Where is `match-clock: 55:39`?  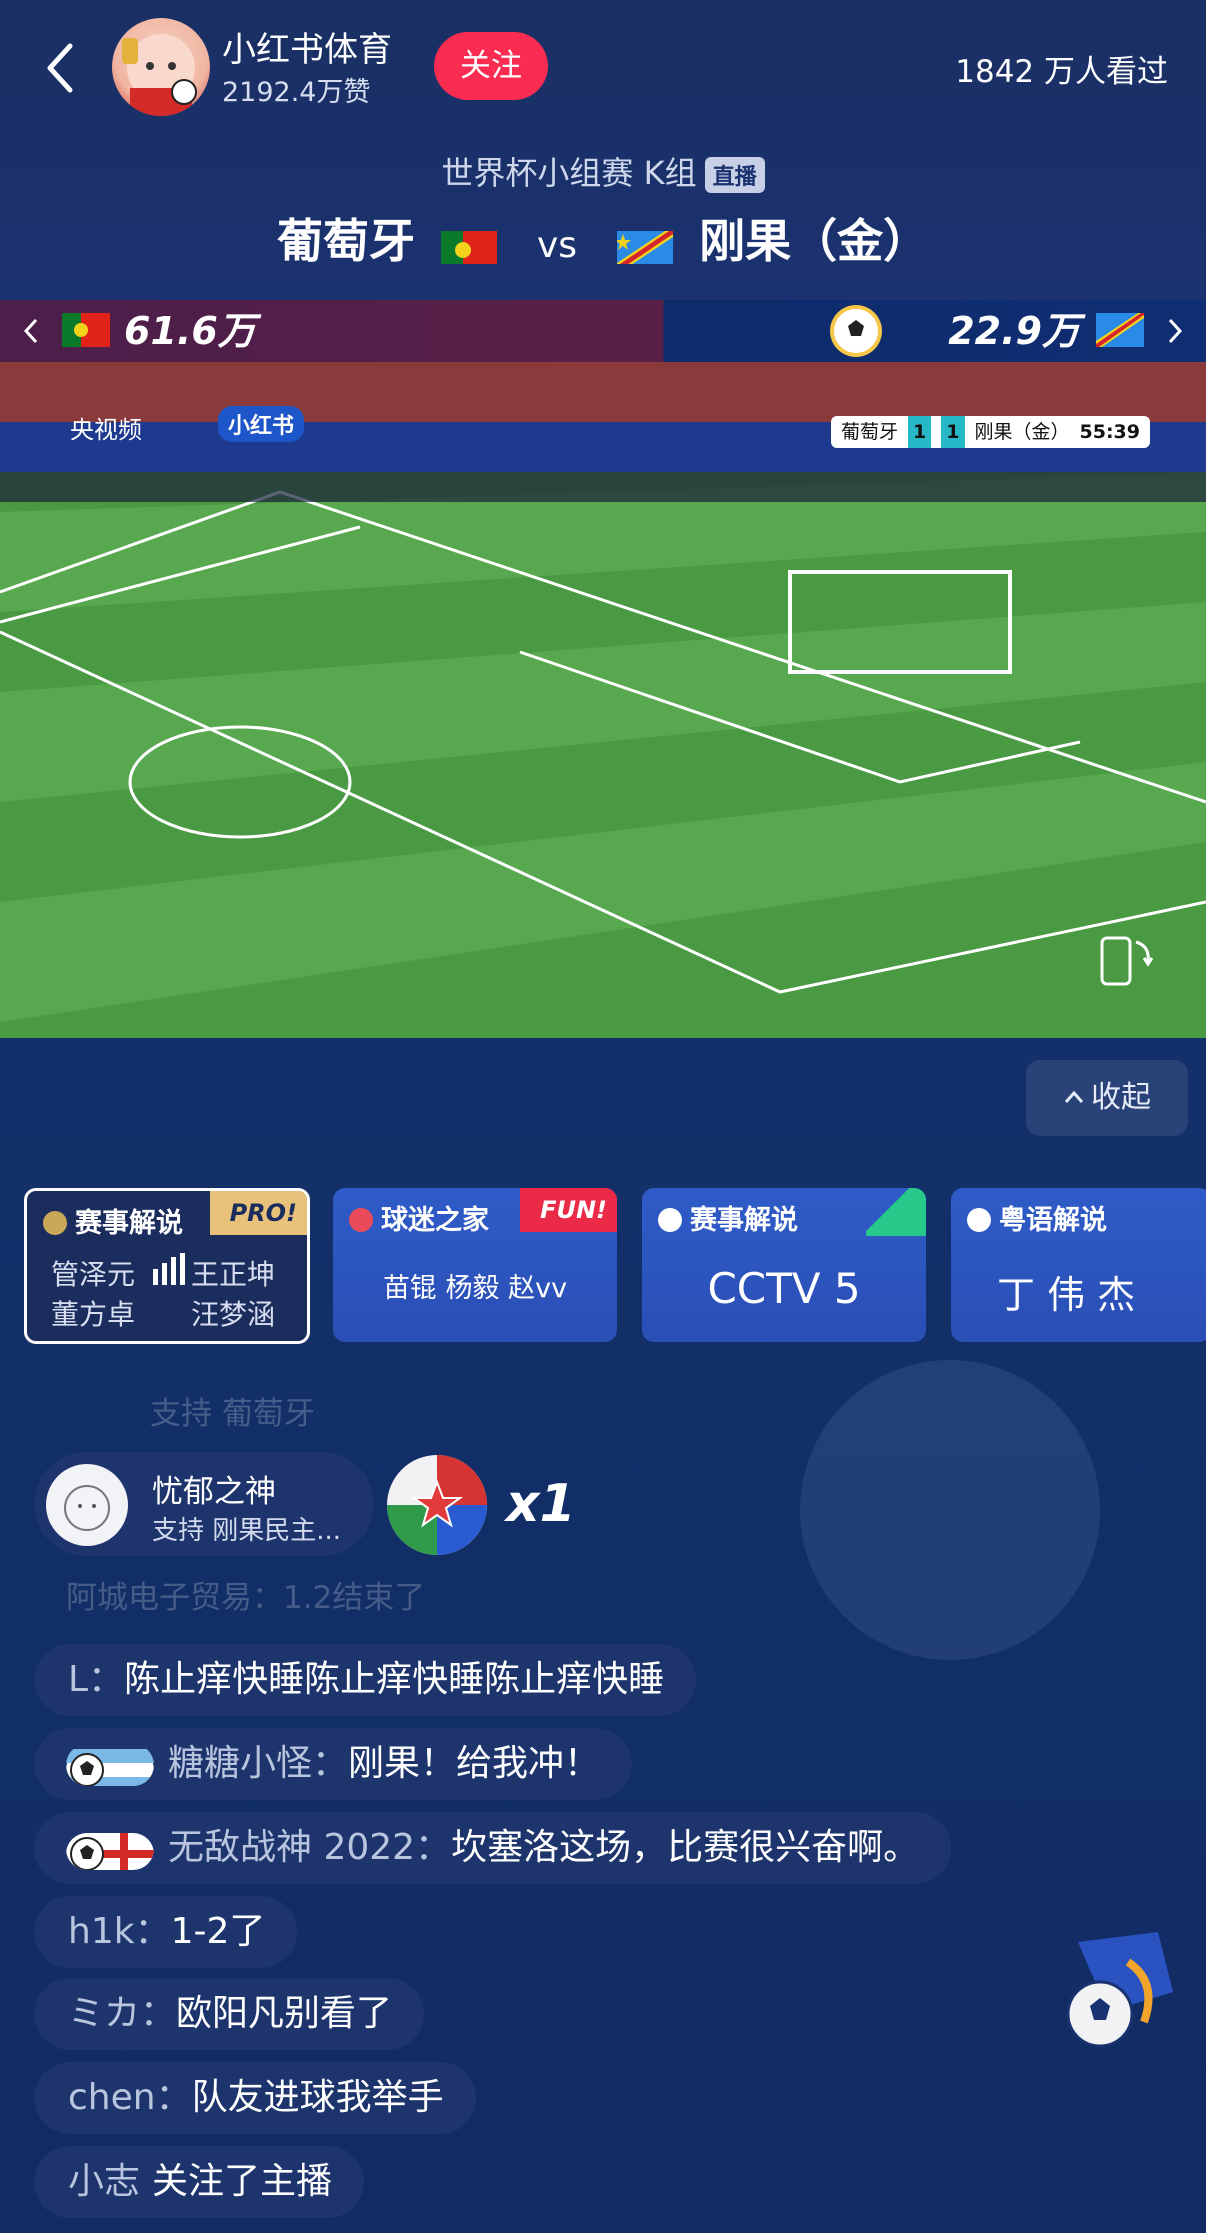
match-clock: 55:39 is located at coordinates (1109, 432).